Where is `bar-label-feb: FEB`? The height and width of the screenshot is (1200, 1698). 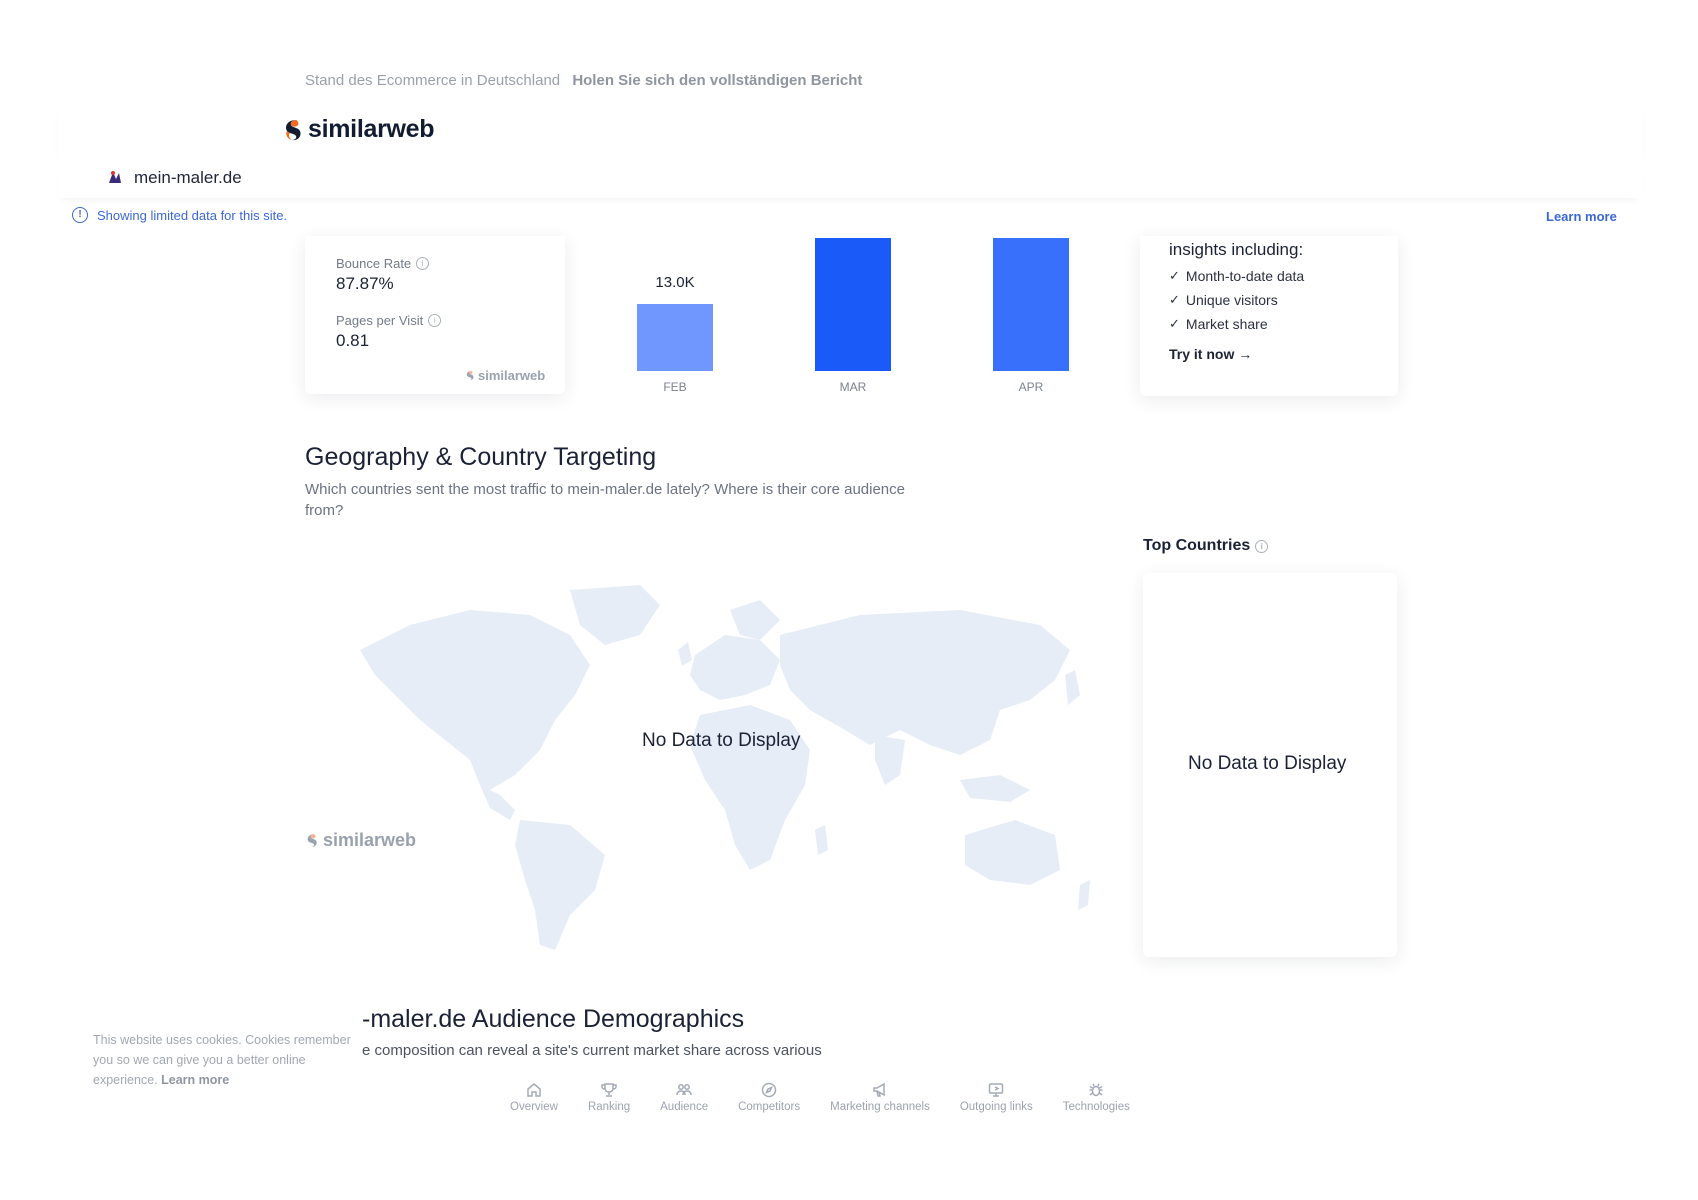 bar-label-feb: FEB is located at coordinates (675, 387).